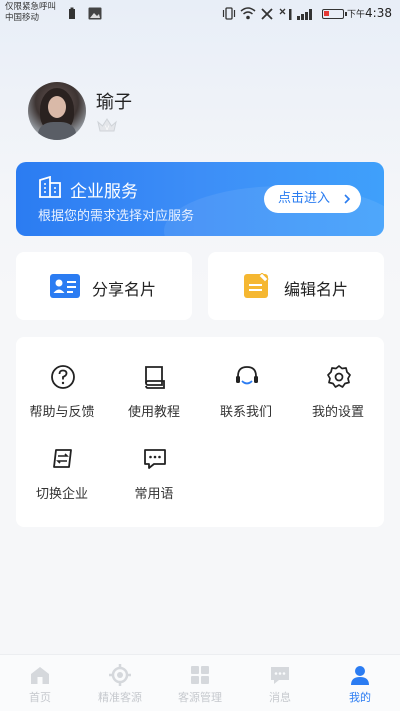 This screenshot has width=400, height=711. Describe the element at coordinates (280, 697) in the screenshot. I see `tab-label: 消息` at that location.